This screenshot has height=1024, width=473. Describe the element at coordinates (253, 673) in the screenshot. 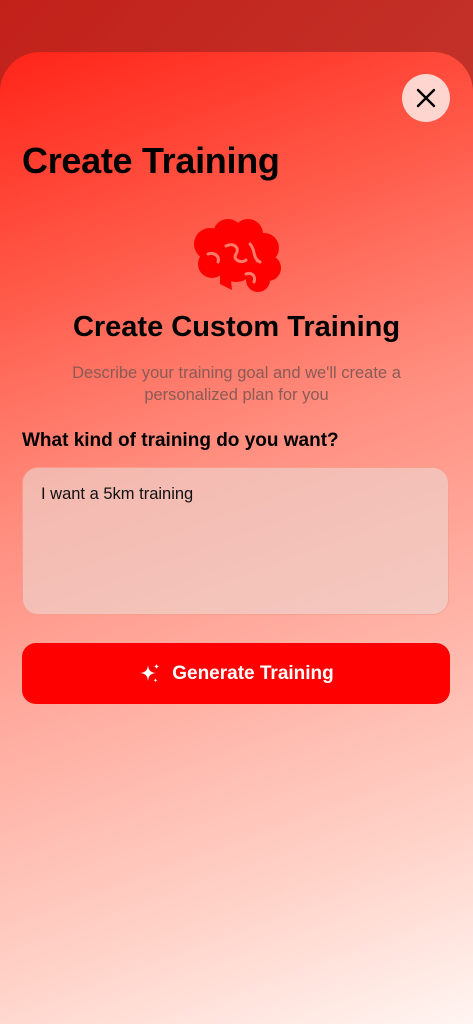

I see `generate-training-label: Generate Training` at that location.